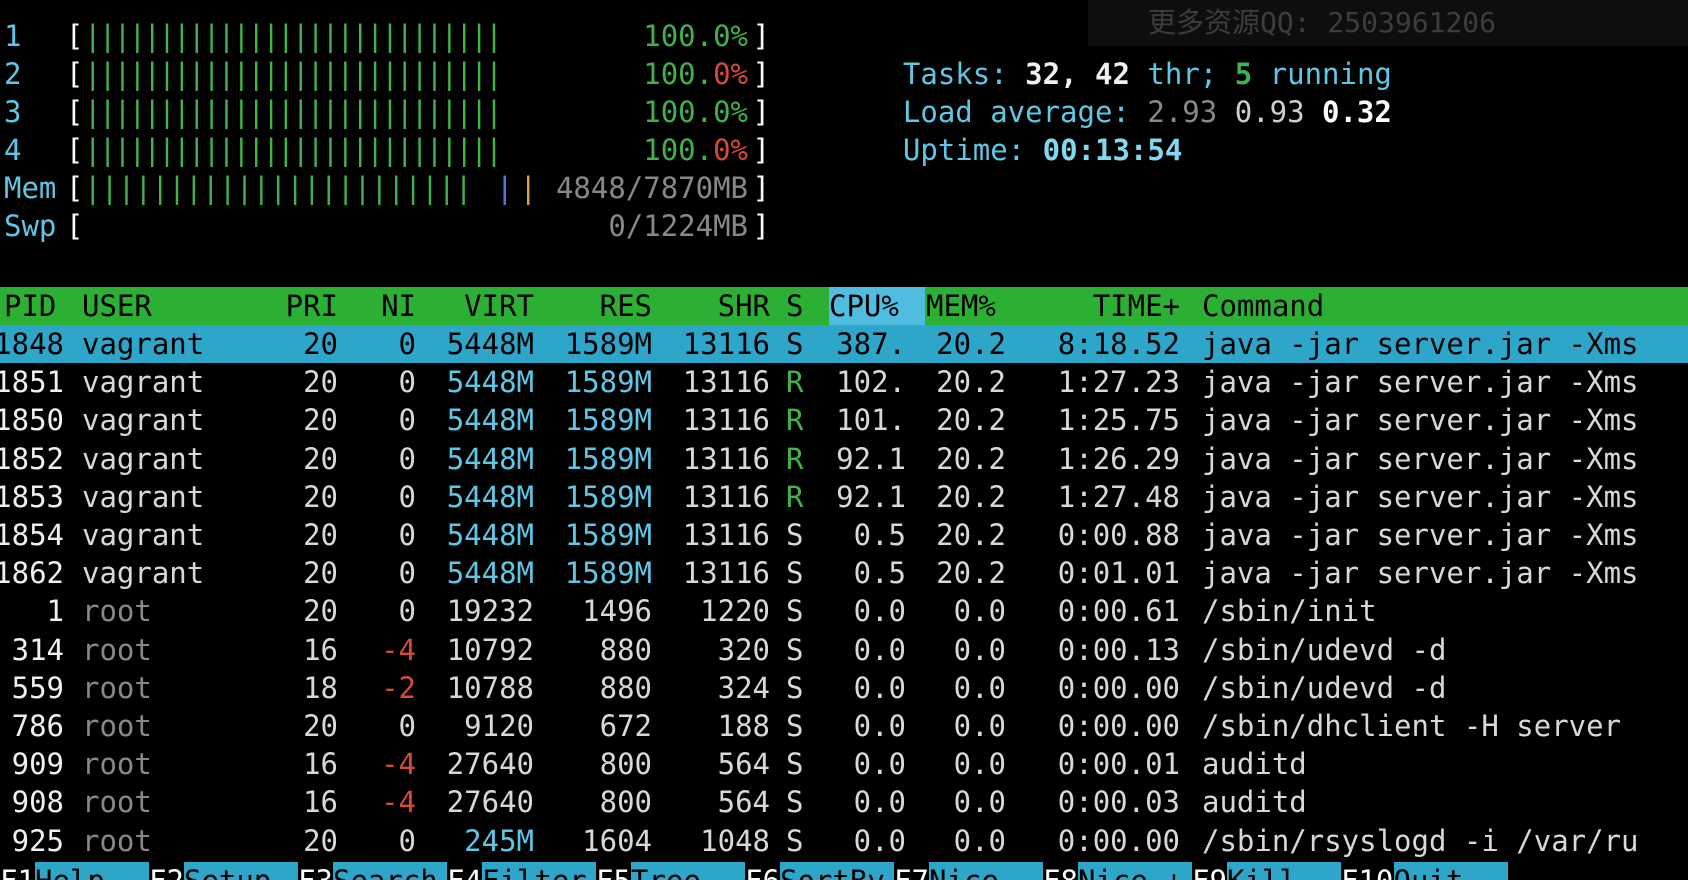  What do you see at coordinates (320, 802) in the screenshot?
I see `cell-pri: 16` at bounding box center [320, 802].